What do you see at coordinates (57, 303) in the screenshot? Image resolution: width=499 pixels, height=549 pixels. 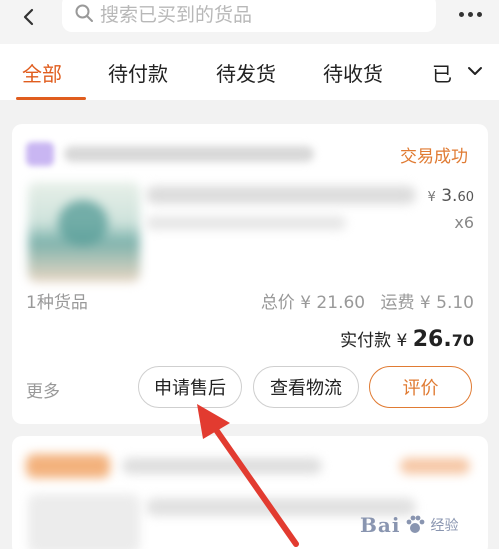 I see `item-count: 1种货品` at bounding box center [57, 303].